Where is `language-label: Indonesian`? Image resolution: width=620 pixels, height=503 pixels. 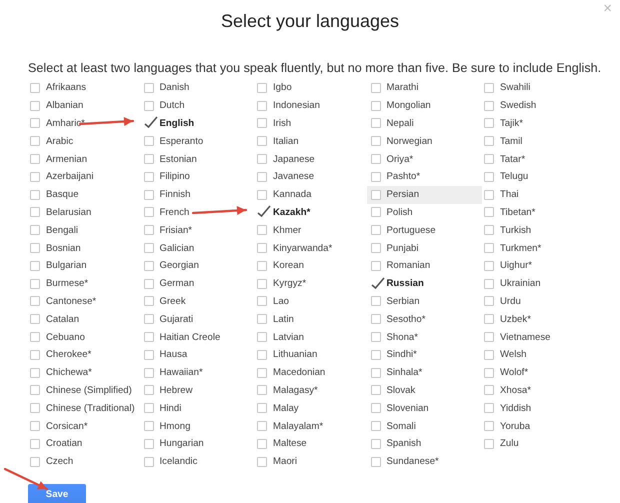 language-label: Indonesian is located at coordinates (296, 106).